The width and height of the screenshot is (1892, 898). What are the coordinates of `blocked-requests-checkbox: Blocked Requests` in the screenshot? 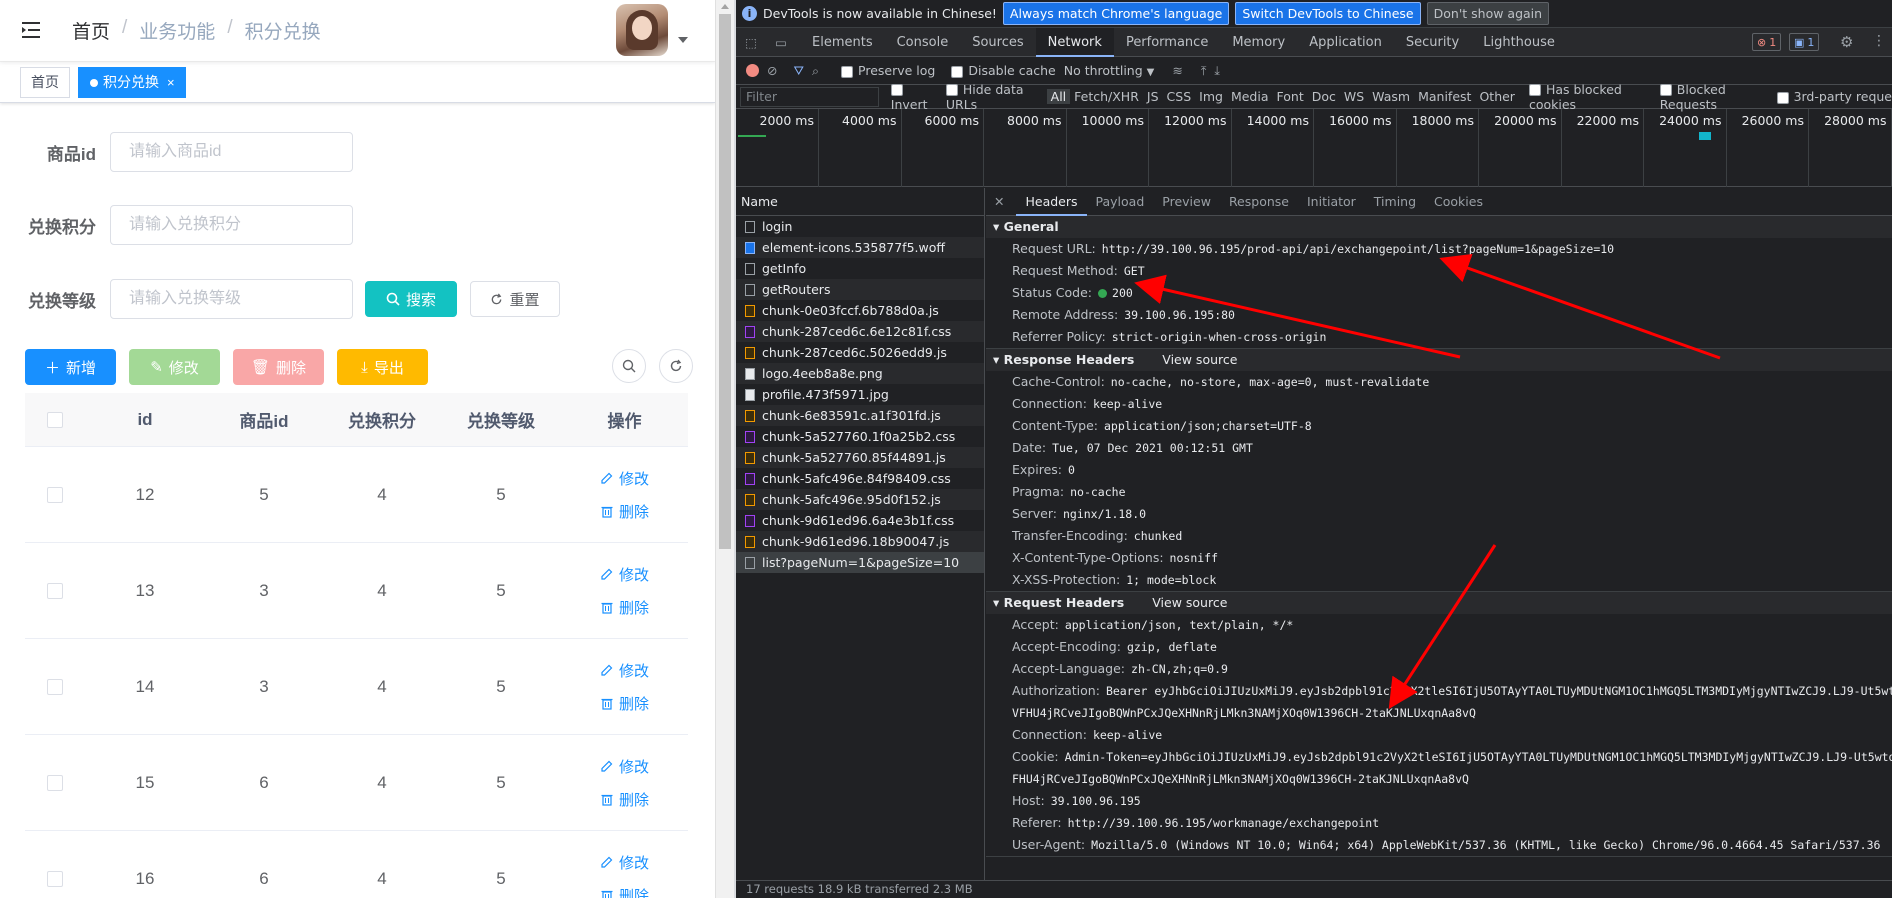 It's located at (1713, 97).